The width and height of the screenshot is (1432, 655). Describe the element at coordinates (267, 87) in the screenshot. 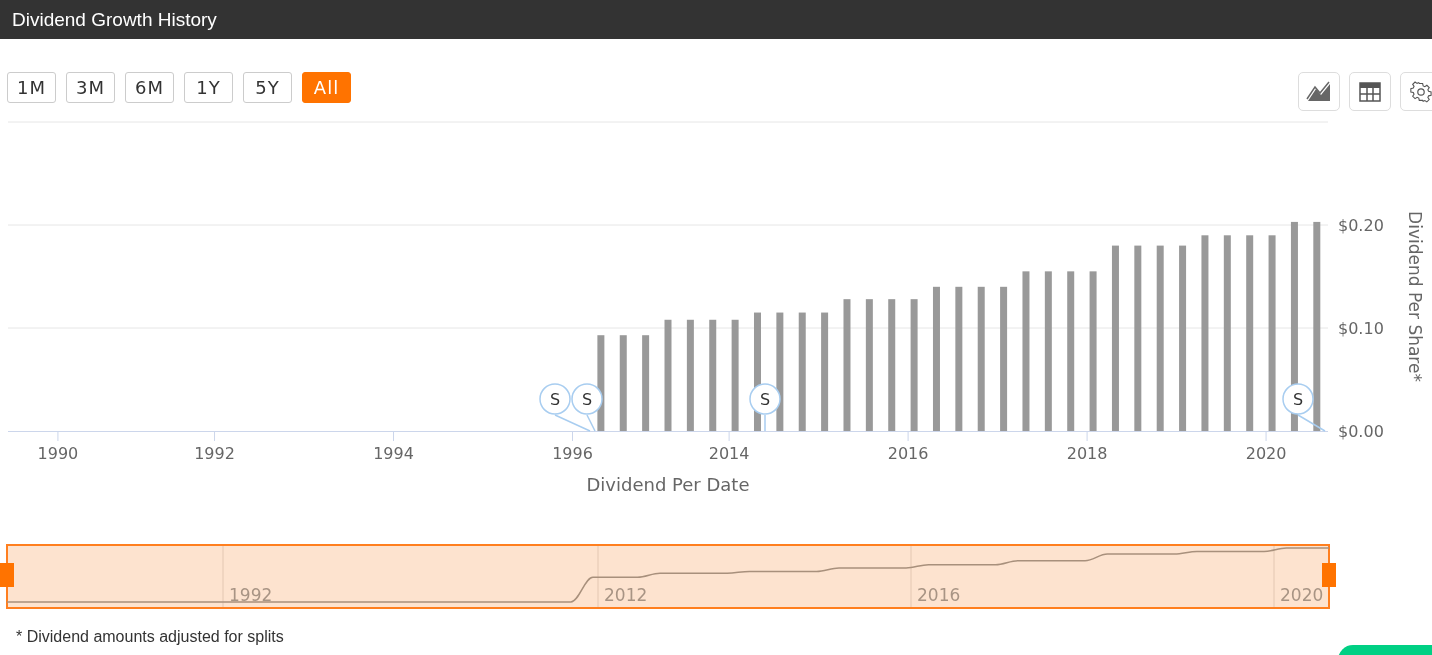

I see `range-button: 5Y` at that location.